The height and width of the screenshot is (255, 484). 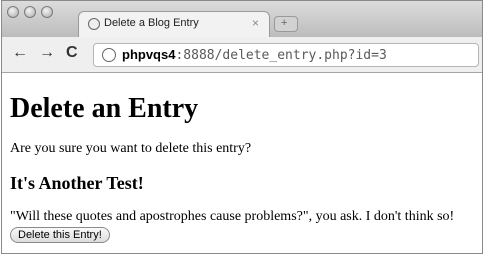 I want to click on new-tab-button: +, so click(x=286, y=24).